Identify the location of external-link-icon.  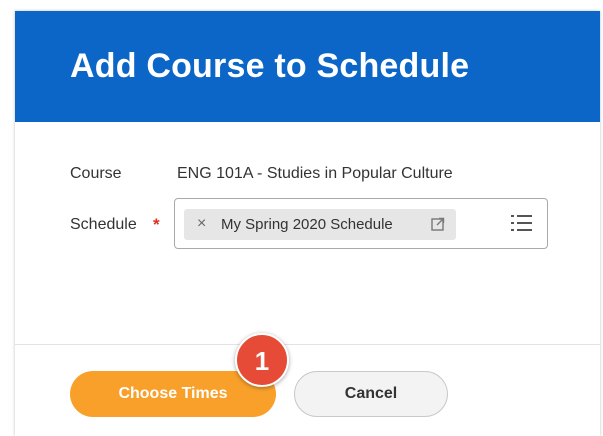
(438, 224).